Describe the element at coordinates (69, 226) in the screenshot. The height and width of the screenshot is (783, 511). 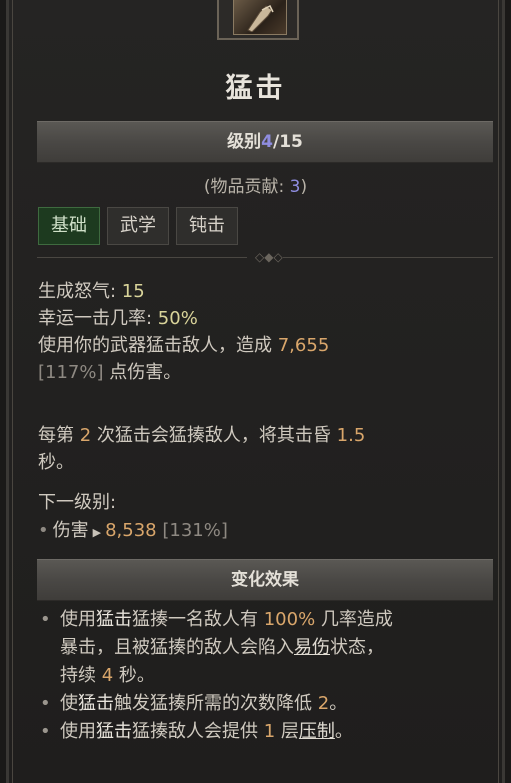
I see `tag-basic: 基础` at that location.